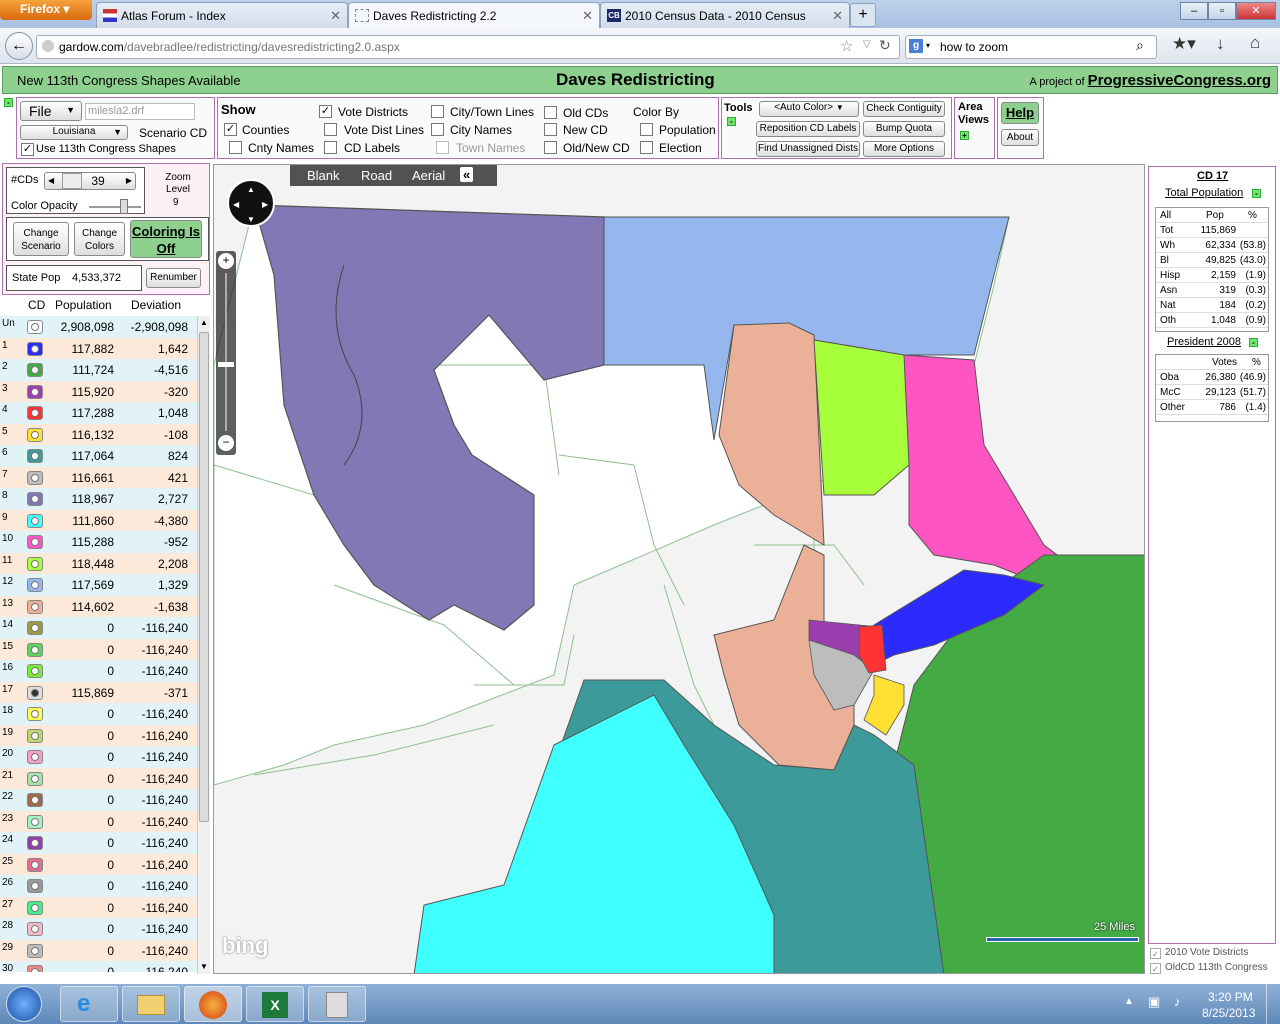 This screenshot has height=1024, width=1280. What do you see at coordinates (98, 692) in the screenshot?
I see `table-row: 17 115,869 -371` at bounding box center [98, 692].